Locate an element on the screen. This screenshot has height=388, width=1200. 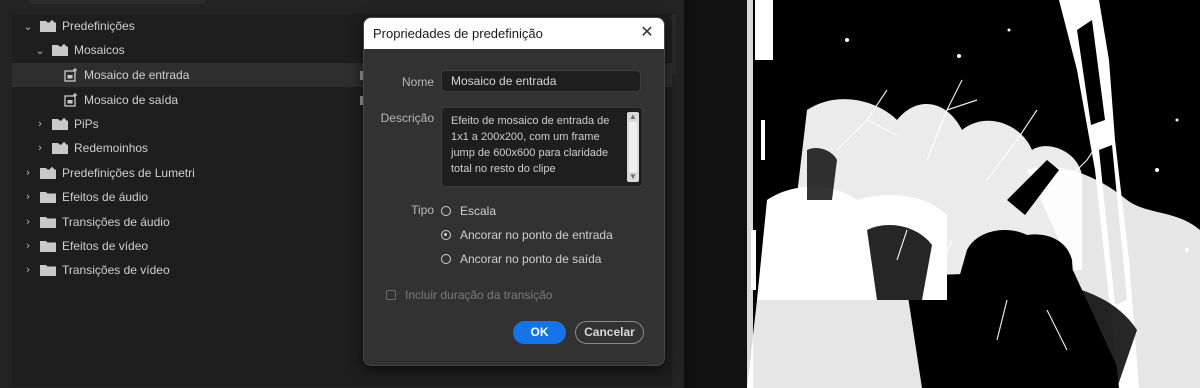
tree-item-label: Mosaico de saída is located at coordinates (131, 100).